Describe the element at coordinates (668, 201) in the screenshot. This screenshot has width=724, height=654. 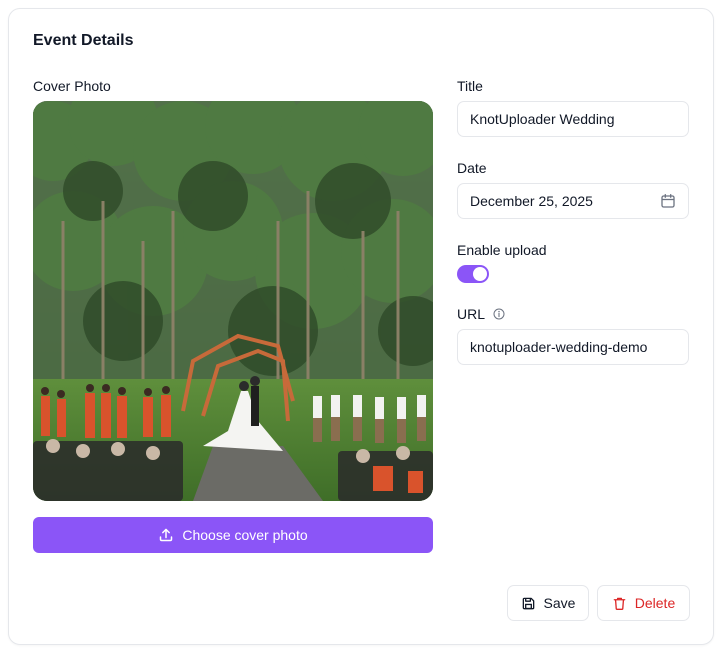
I see `calendar-icon` at that location.